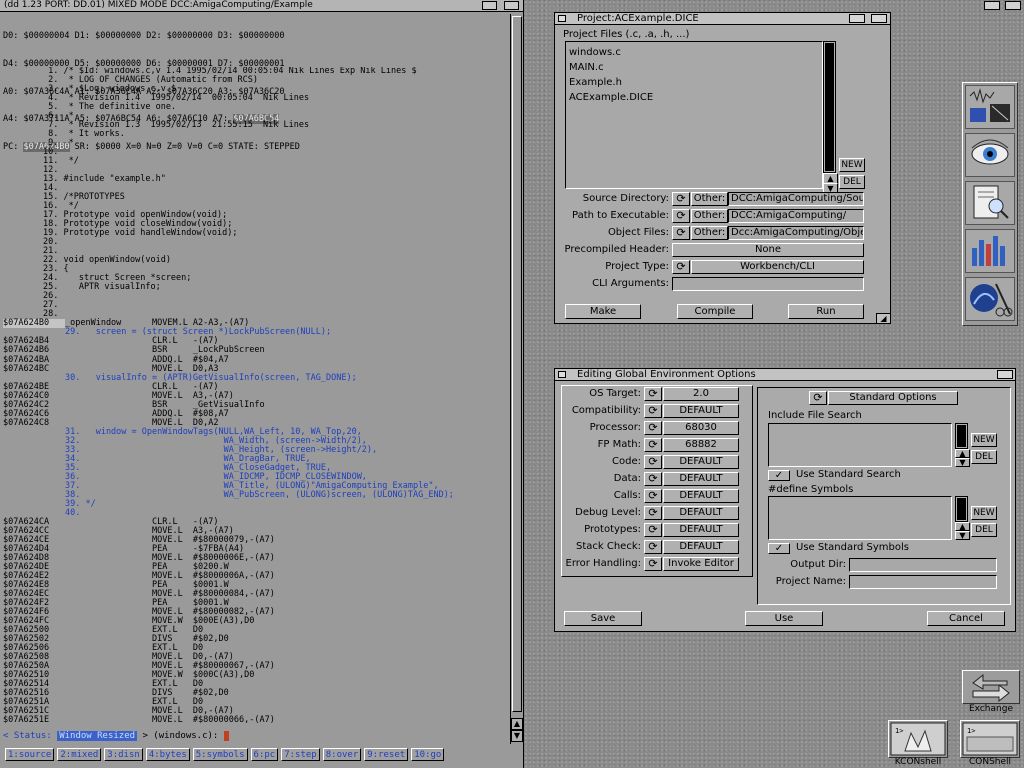 The height and width of the screenshot is (768, 1024). Describe the element at coordinates (30, 754) in the screenshot. I see `fkey-source: 1:source` at that location.